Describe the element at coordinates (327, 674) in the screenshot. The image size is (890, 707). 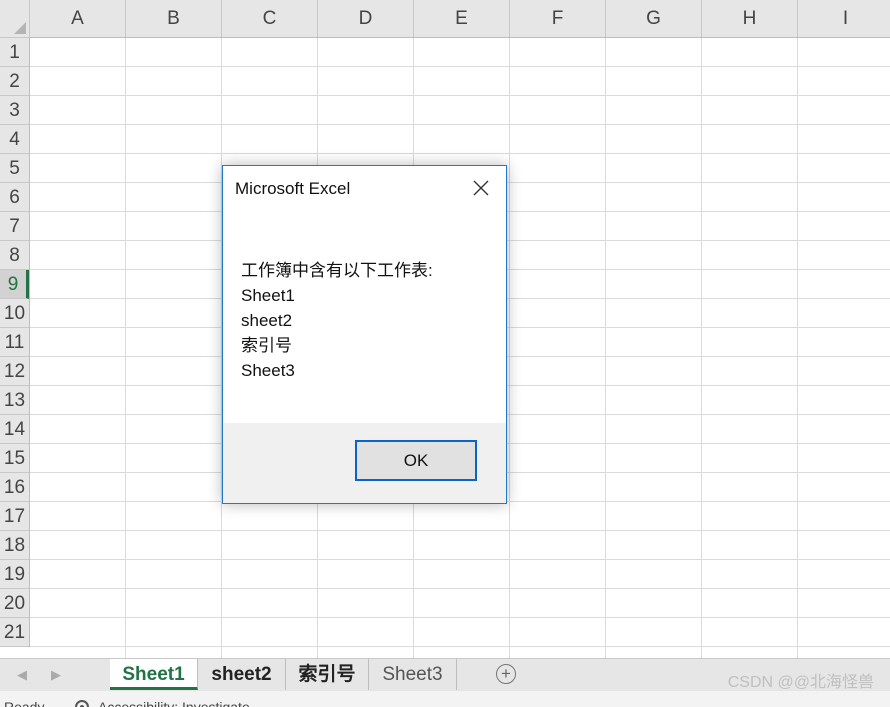
I see `tab-index-number: 索引号` at that location.